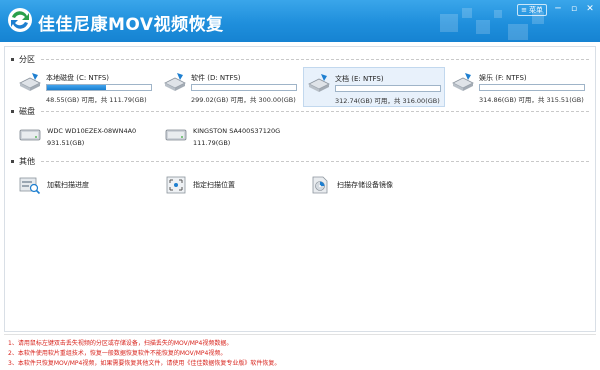 The image size is (600, 370). What do you see at coordinates (216, 78) in the screenshot?
I see `partition-name: 软件 (D: NTFS)` at bounding box center [216, 78].